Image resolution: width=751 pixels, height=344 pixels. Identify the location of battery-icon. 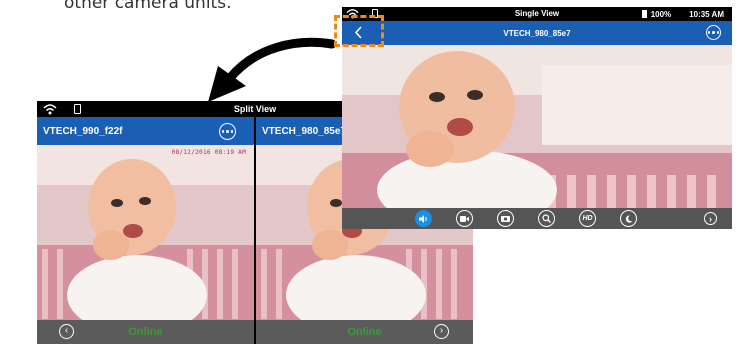
(644, 14).